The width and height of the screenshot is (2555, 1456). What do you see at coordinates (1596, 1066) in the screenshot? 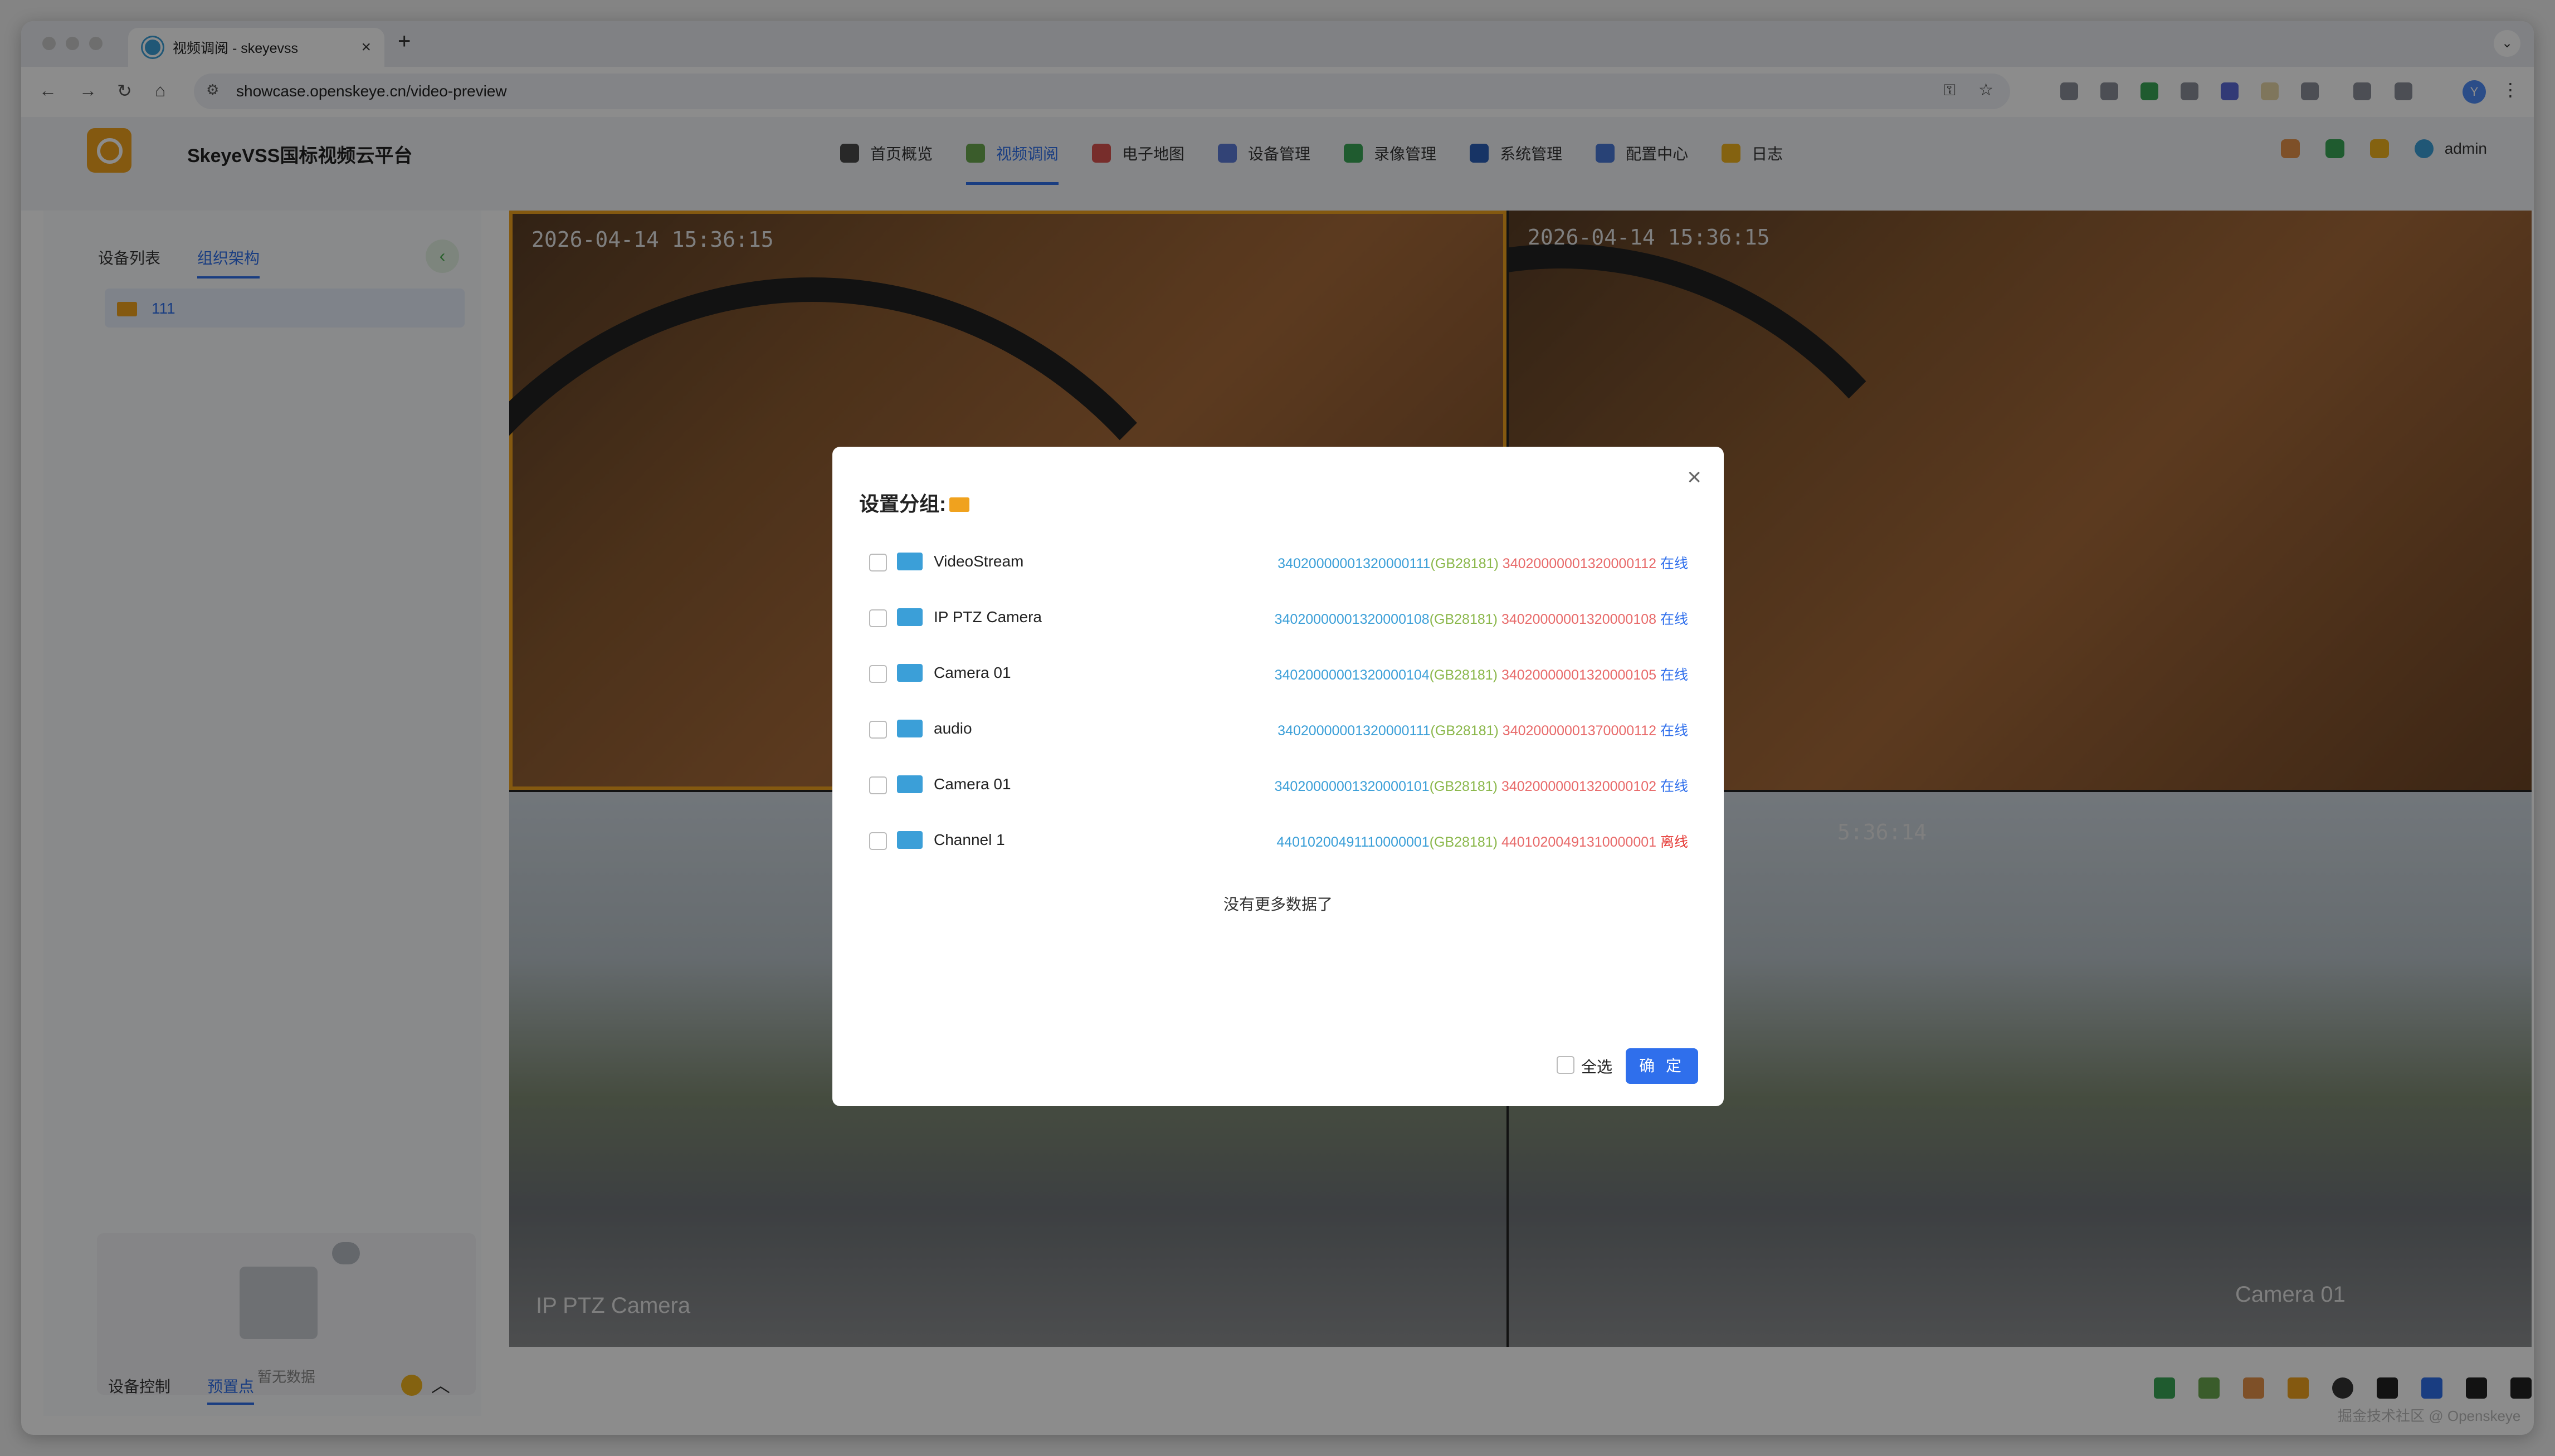
I see `select-all-label: 全选` at bounding box center [1596, 1066].